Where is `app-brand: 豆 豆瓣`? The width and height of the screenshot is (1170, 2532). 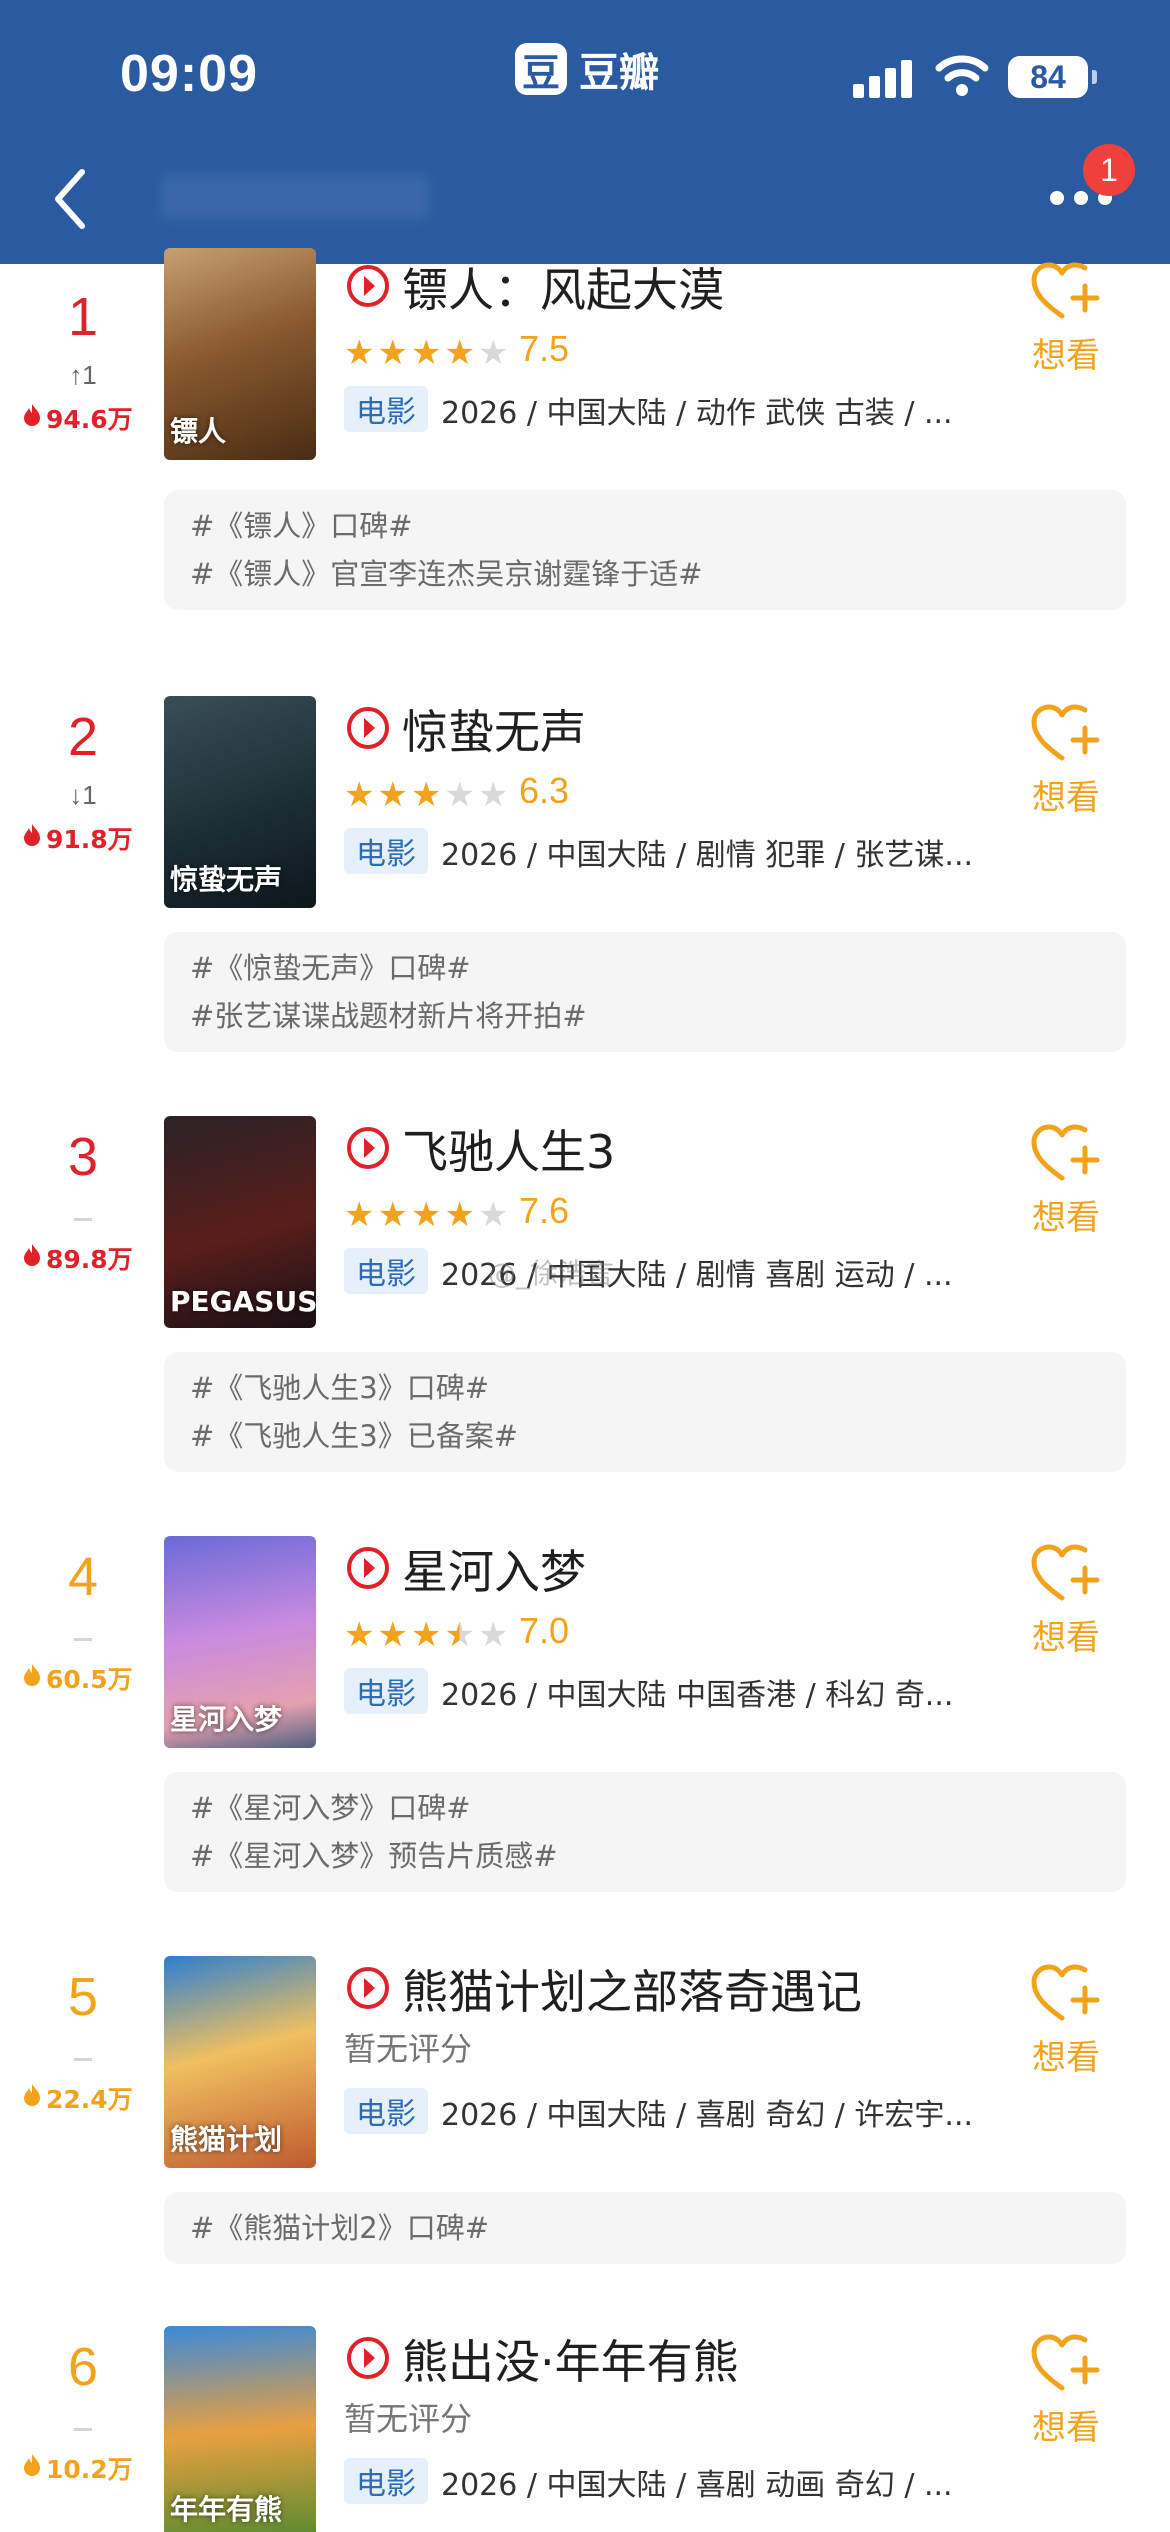 app-brand: 豆 豆瓣 is located at coordinates (587, 69).